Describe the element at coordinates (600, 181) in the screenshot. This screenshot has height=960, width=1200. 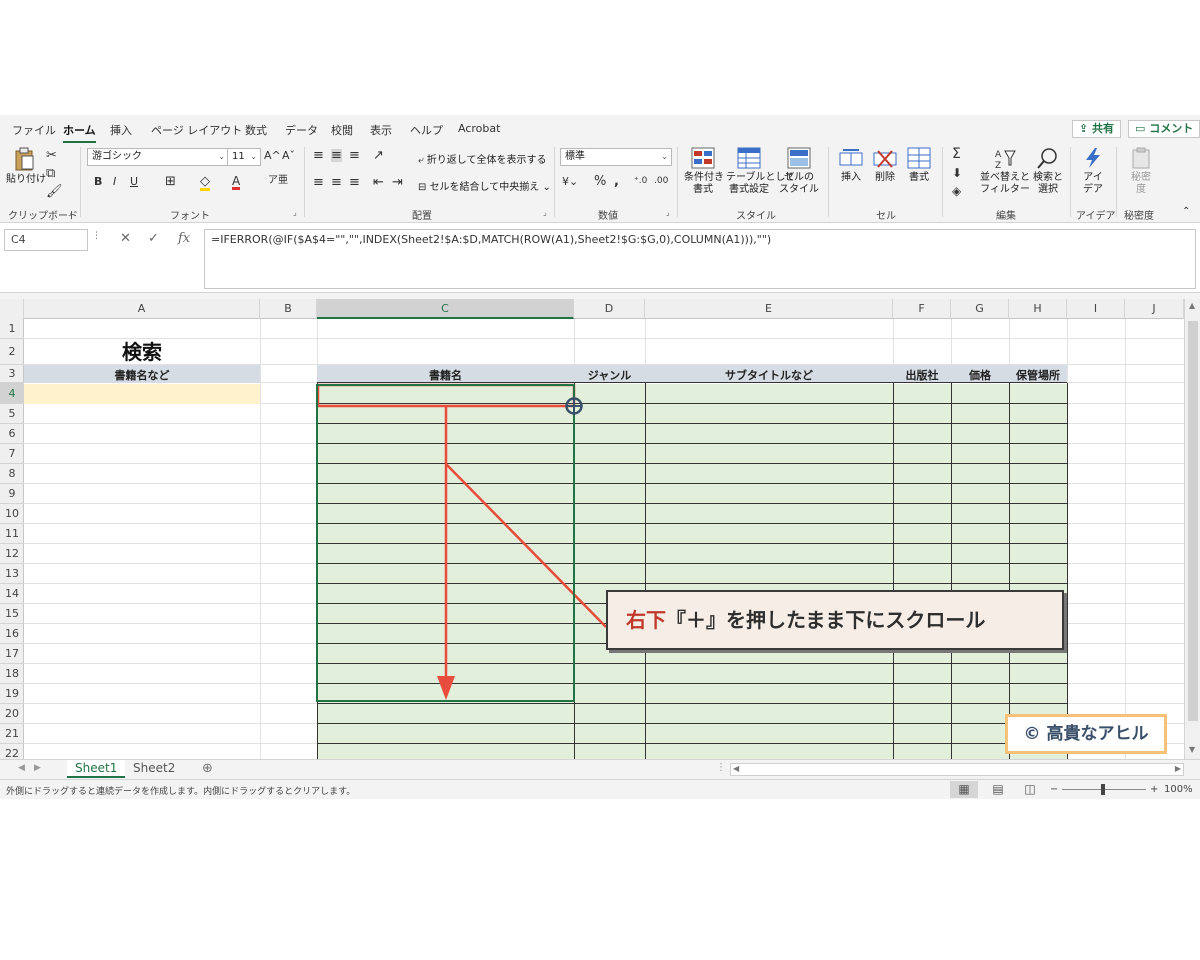
I see `percent-icon: %` at that location.